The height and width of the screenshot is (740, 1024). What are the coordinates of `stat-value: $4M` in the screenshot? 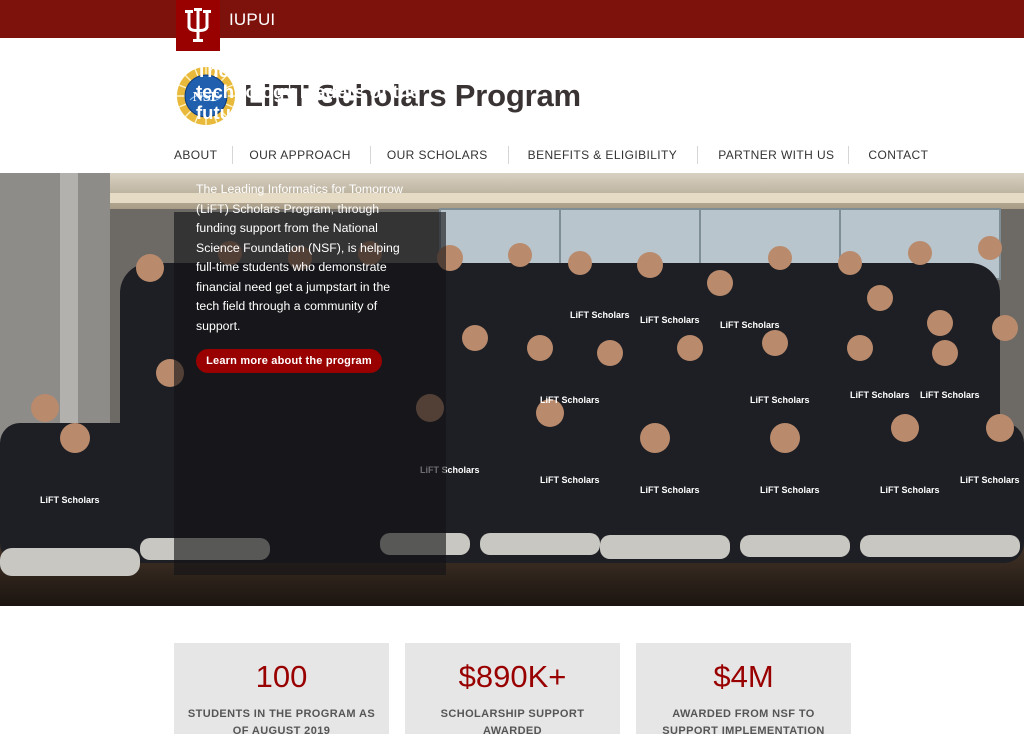 It's located at (743, 676).